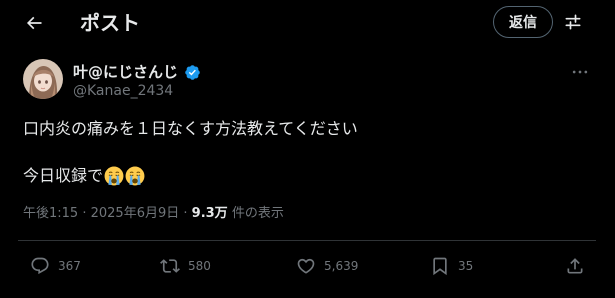  I want to click on bookmark-icon, so click(440, 266).